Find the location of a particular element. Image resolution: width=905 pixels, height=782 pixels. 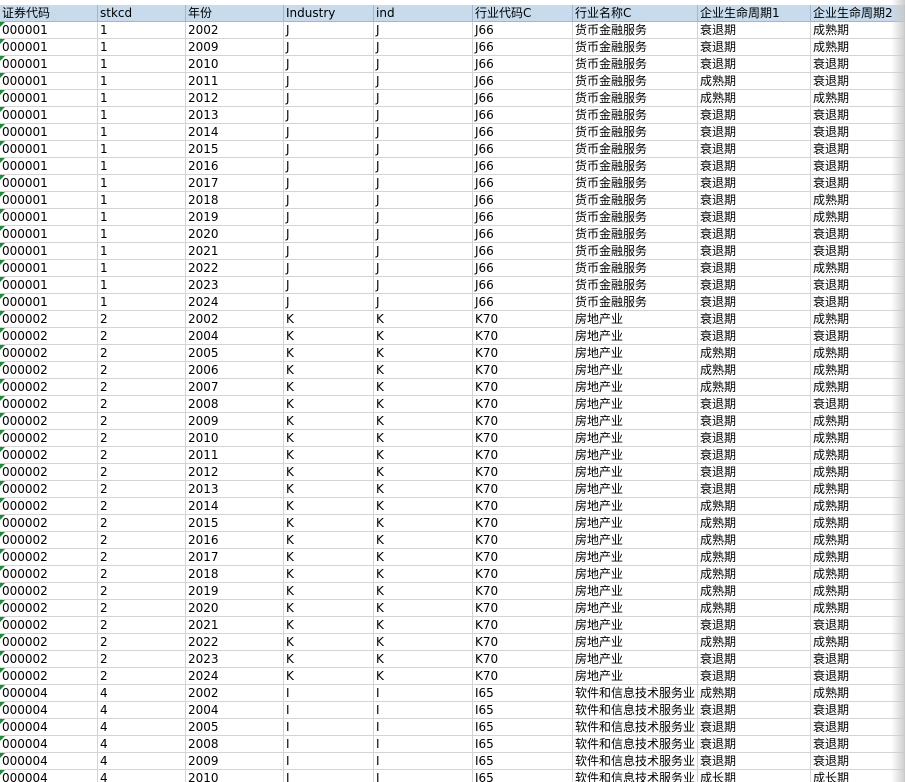

cell-industry-name: 软件和信息技术服务业 is located at coordinates (635, 727).